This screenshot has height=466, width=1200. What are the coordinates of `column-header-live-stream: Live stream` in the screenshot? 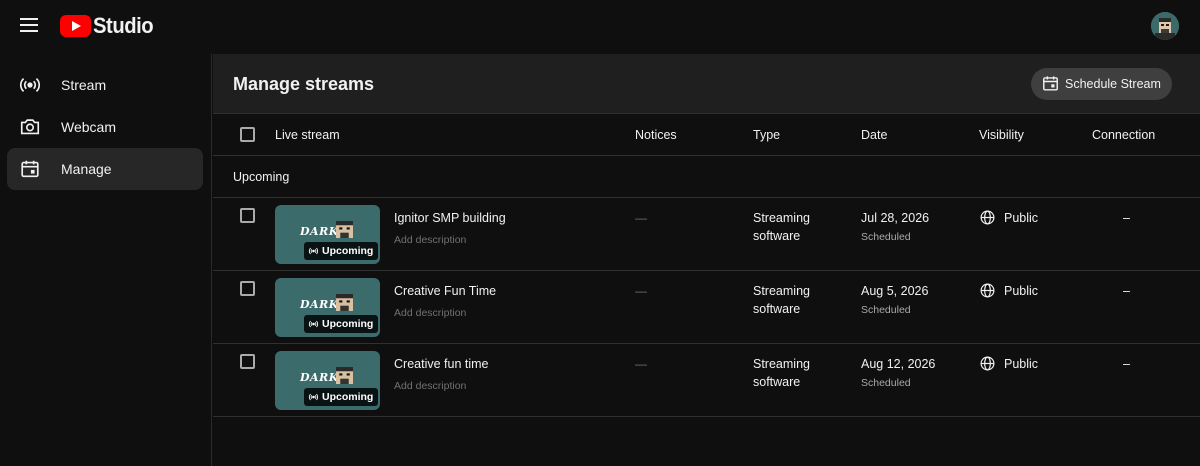 It's located at (307, 135).